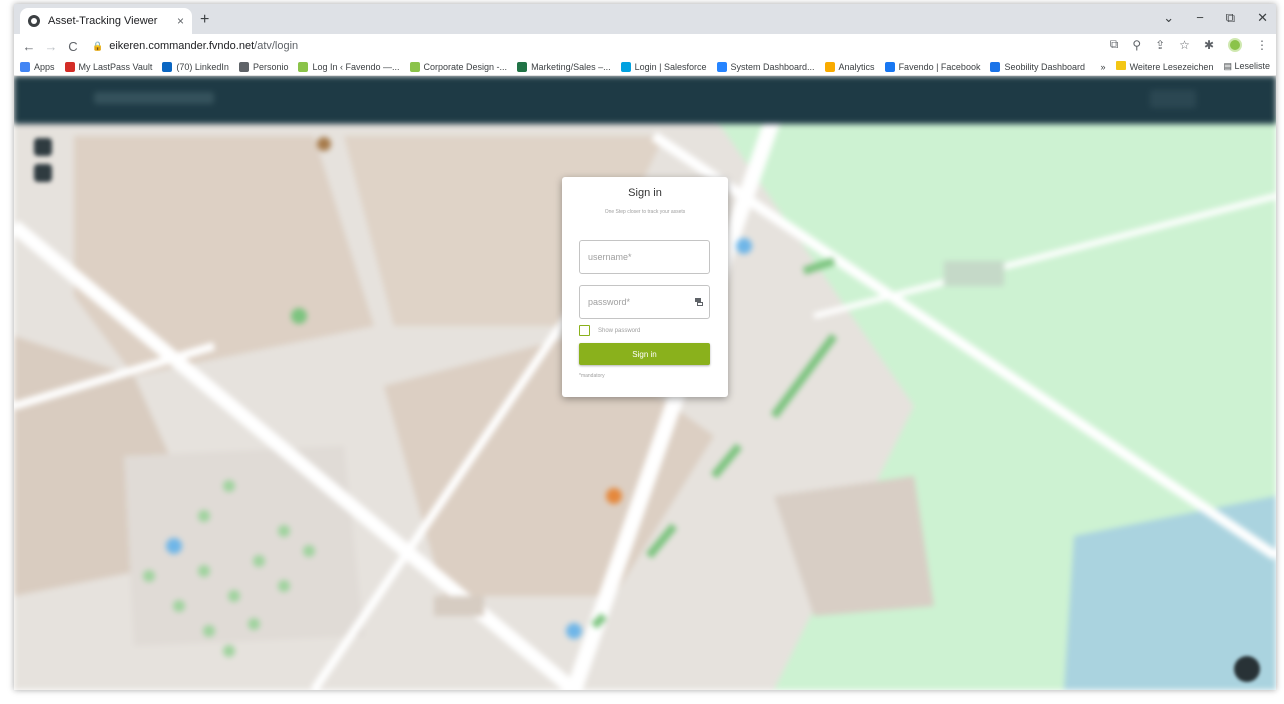 This screenshot has width=1284, height=704. Describe the element at coordinates (584, 330) in the screenshot. I see `show-password-checkbox` at that location.